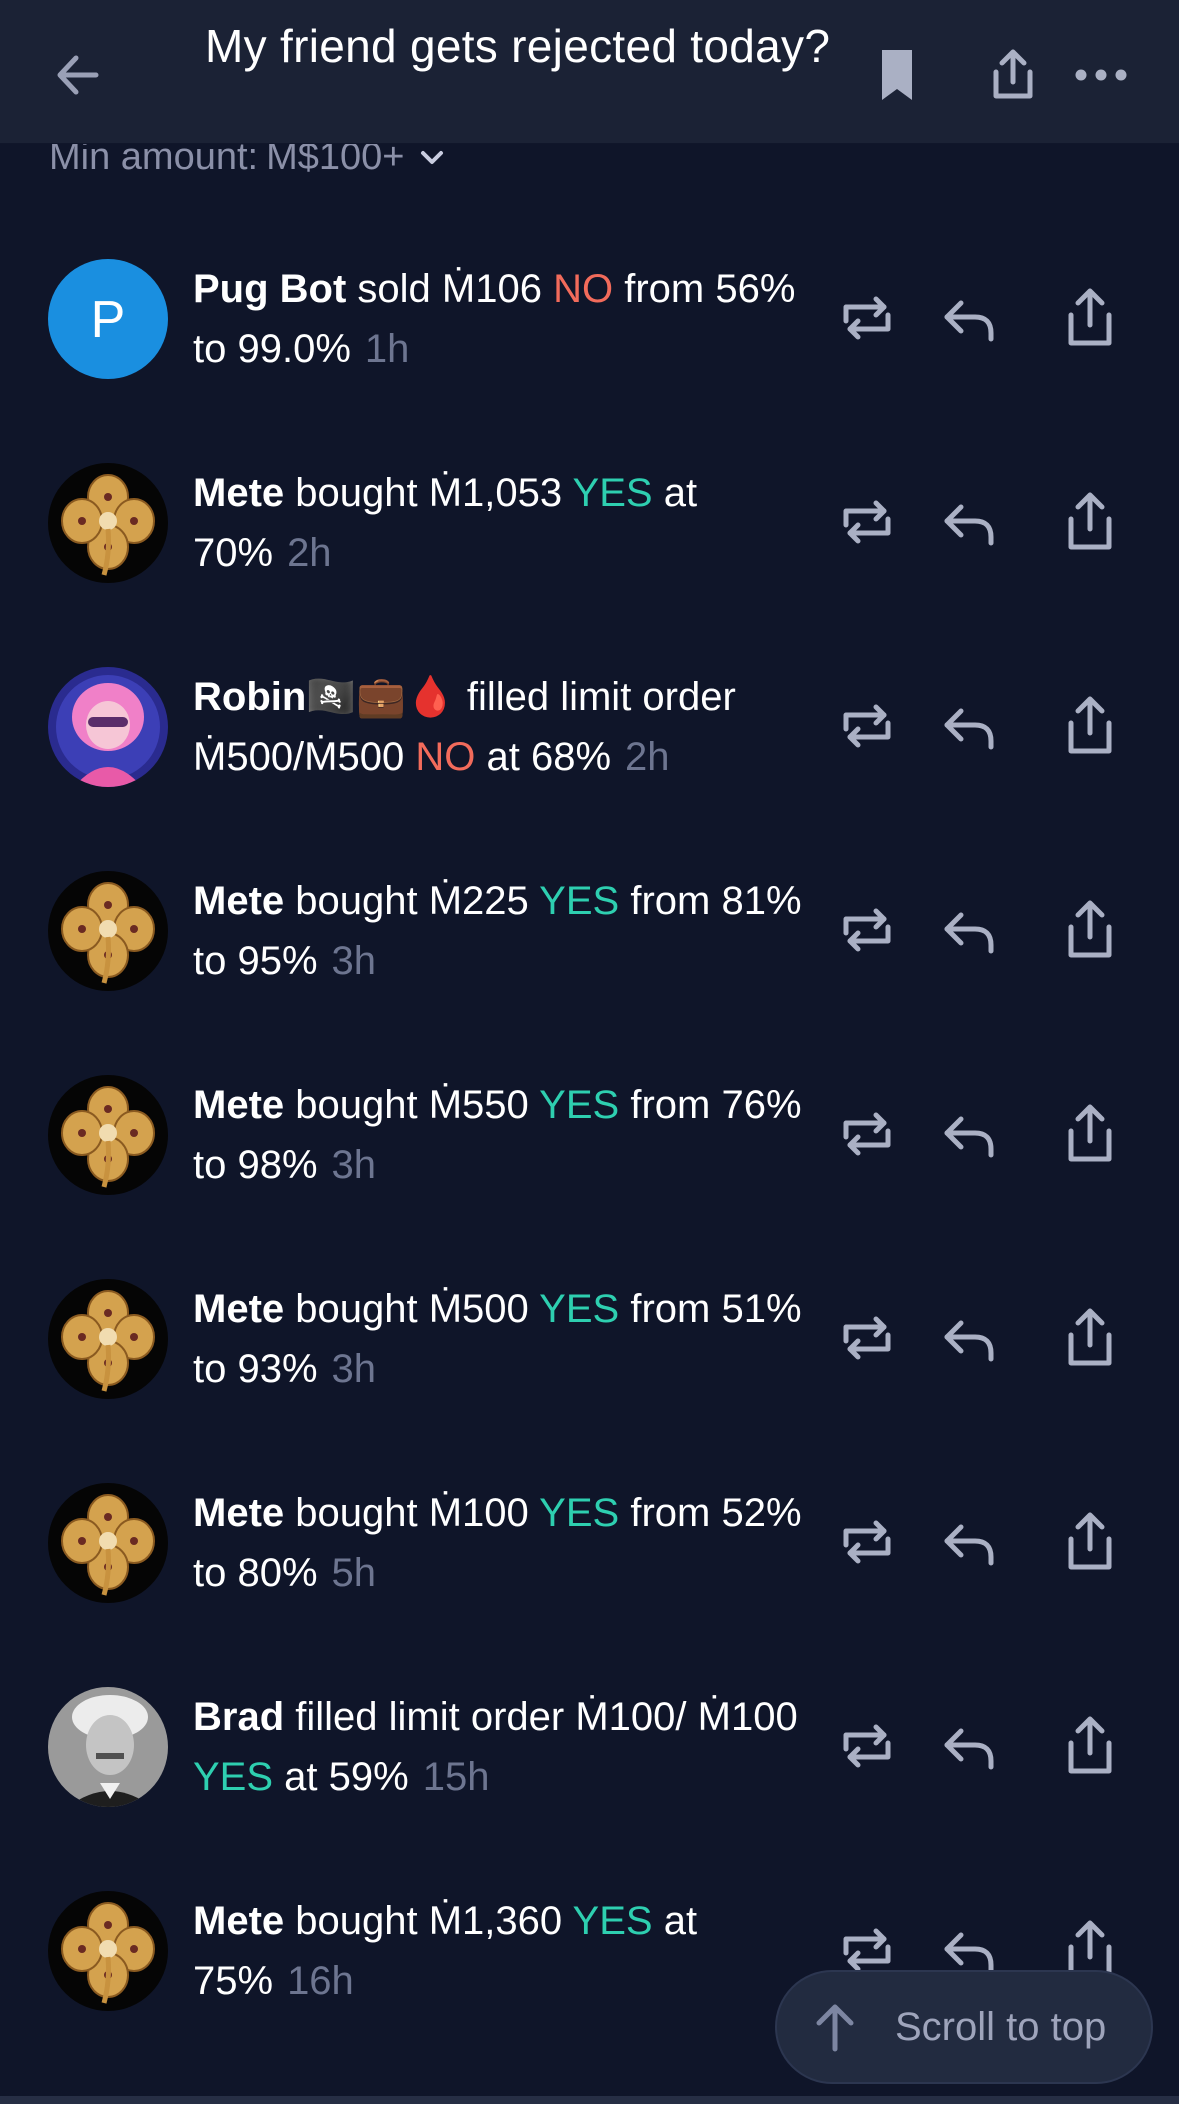  I want to click on amount: Ṁ100/ Ṁ100, so click(686, 1717).